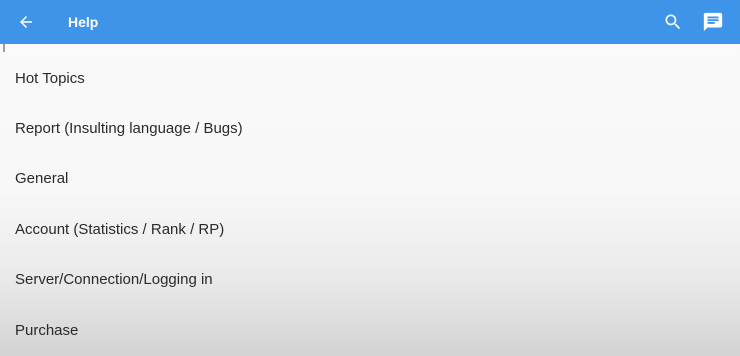  I want to click on search-button, so click(673, 22).